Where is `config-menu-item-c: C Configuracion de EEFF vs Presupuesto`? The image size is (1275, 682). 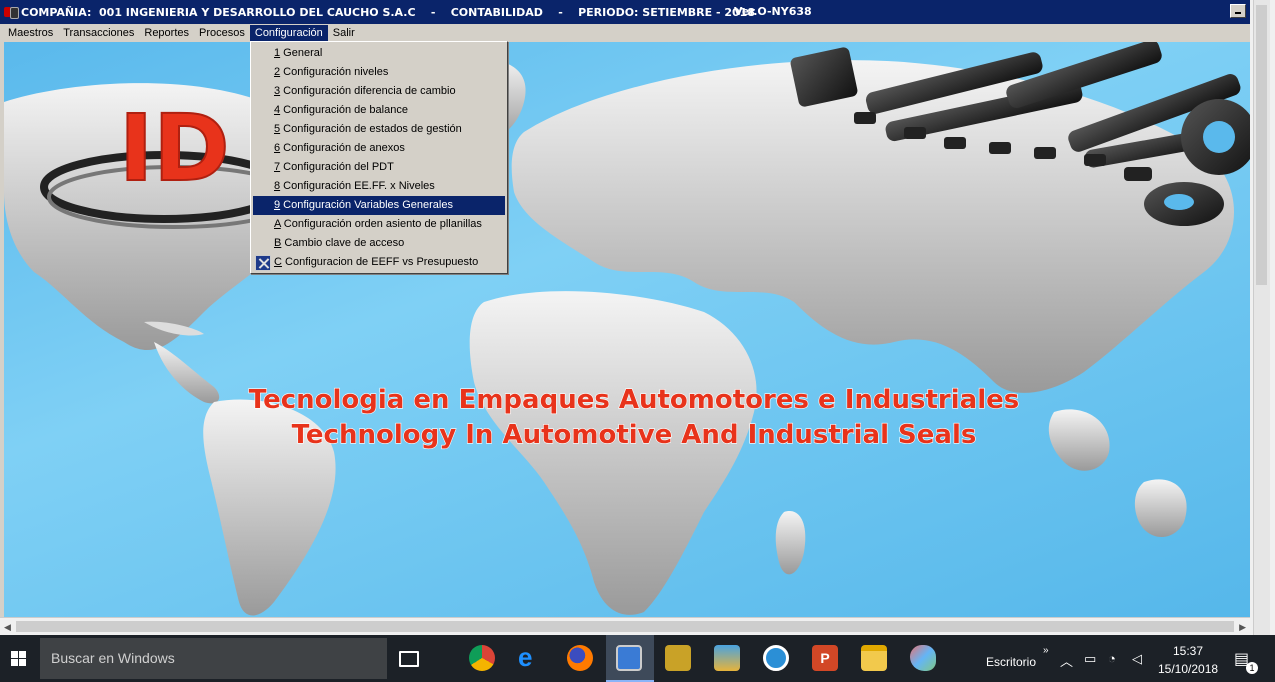 config-menu-item-c: C Configuracion de EEFF vs Presupuesto is located at coordinates (379, 262).